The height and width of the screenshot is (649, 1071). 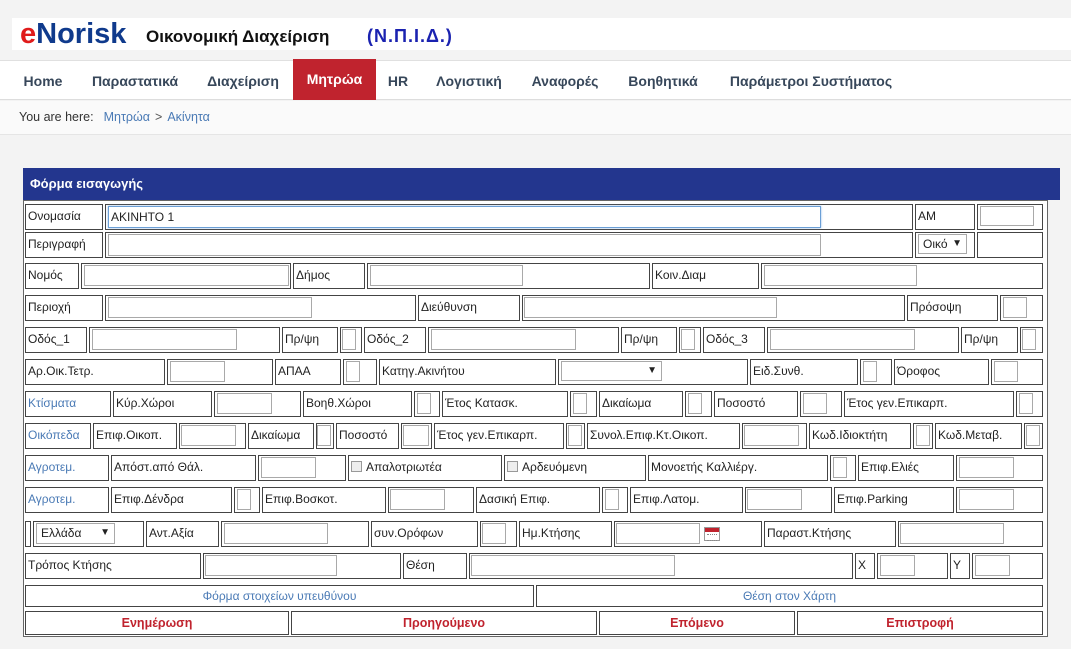 I want to click on kyr-xoroi-input, so click(x=244, y=403).